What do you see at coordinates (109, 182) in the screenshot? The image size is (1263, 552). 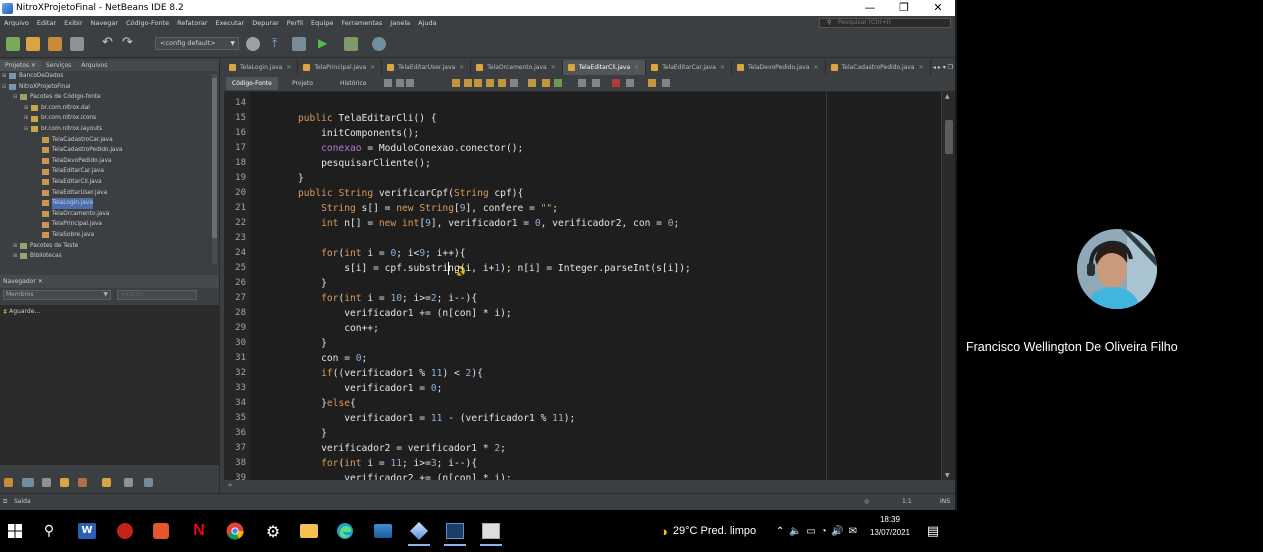 I see `tree-item: TelaEditarCli.java` at bounding box center [109, 182].